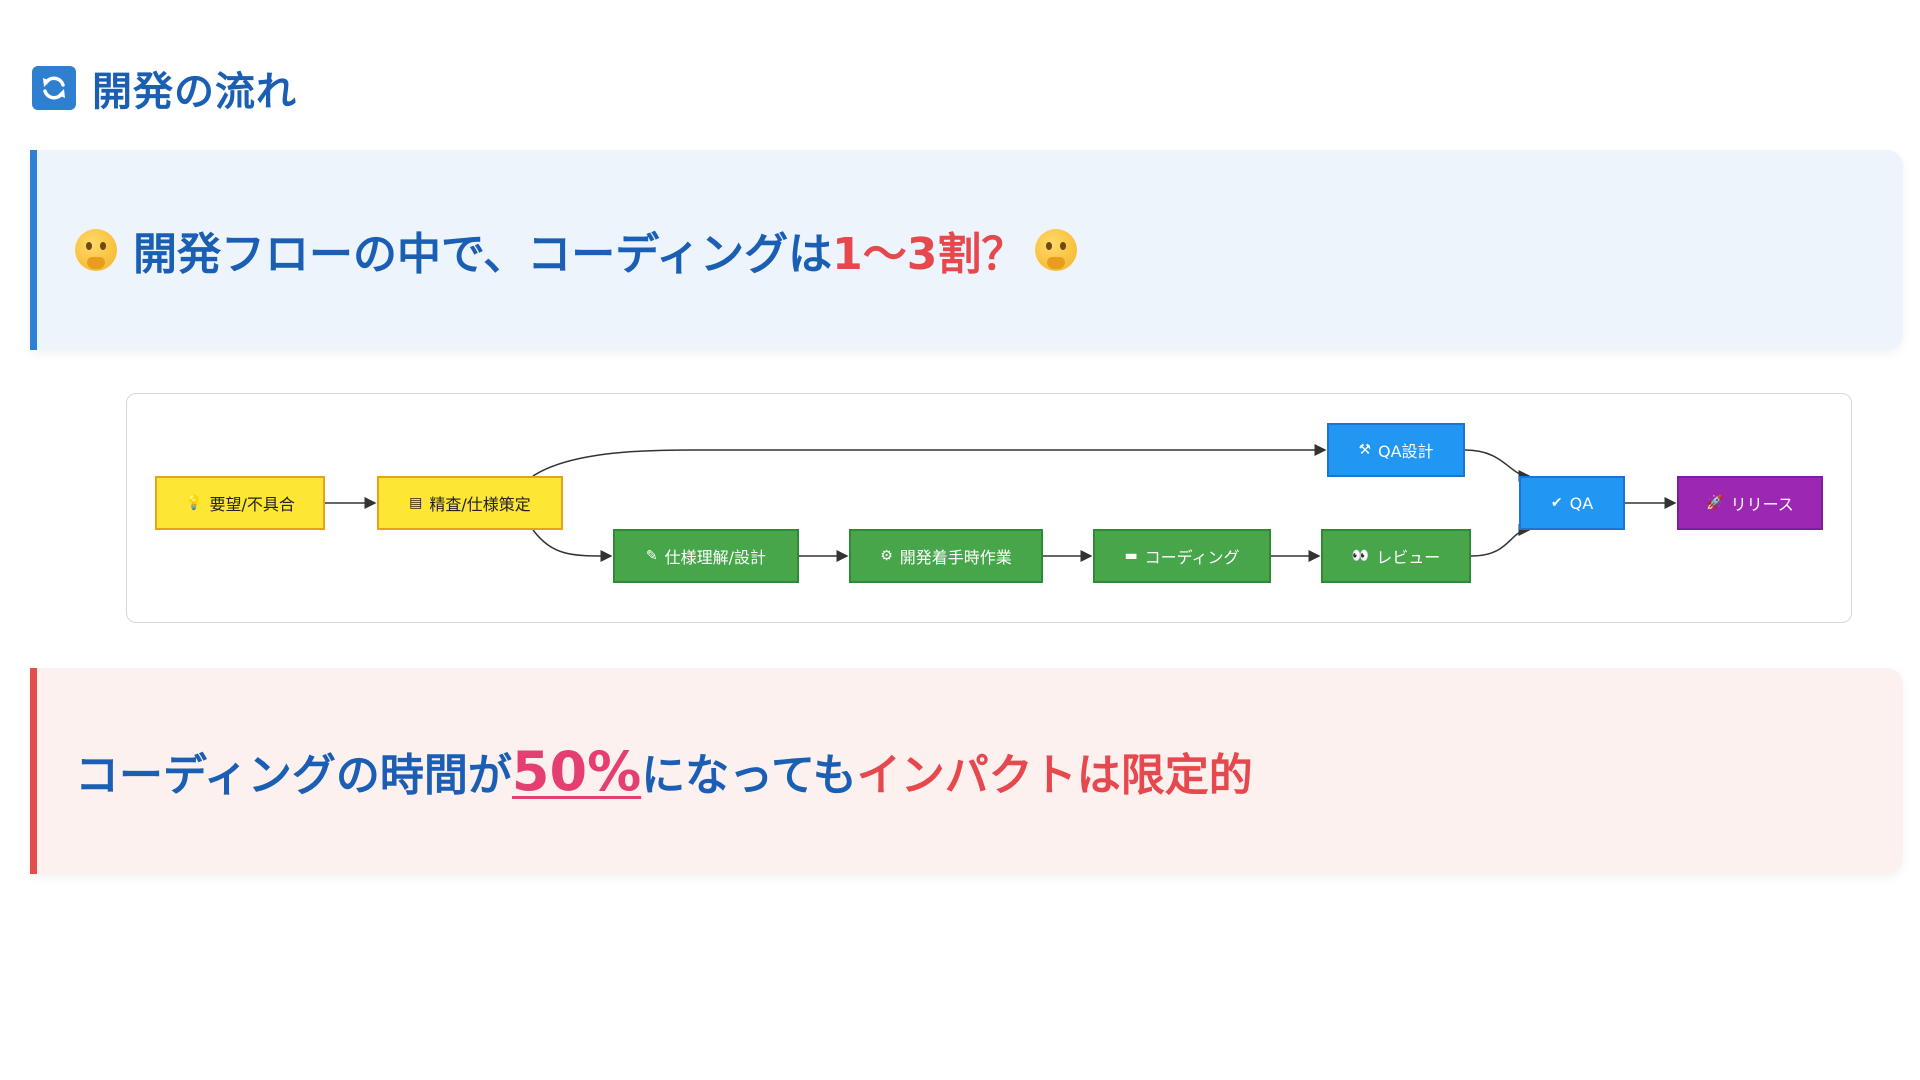  I want to click on flow-node-label: QA, so click(1581, 503).